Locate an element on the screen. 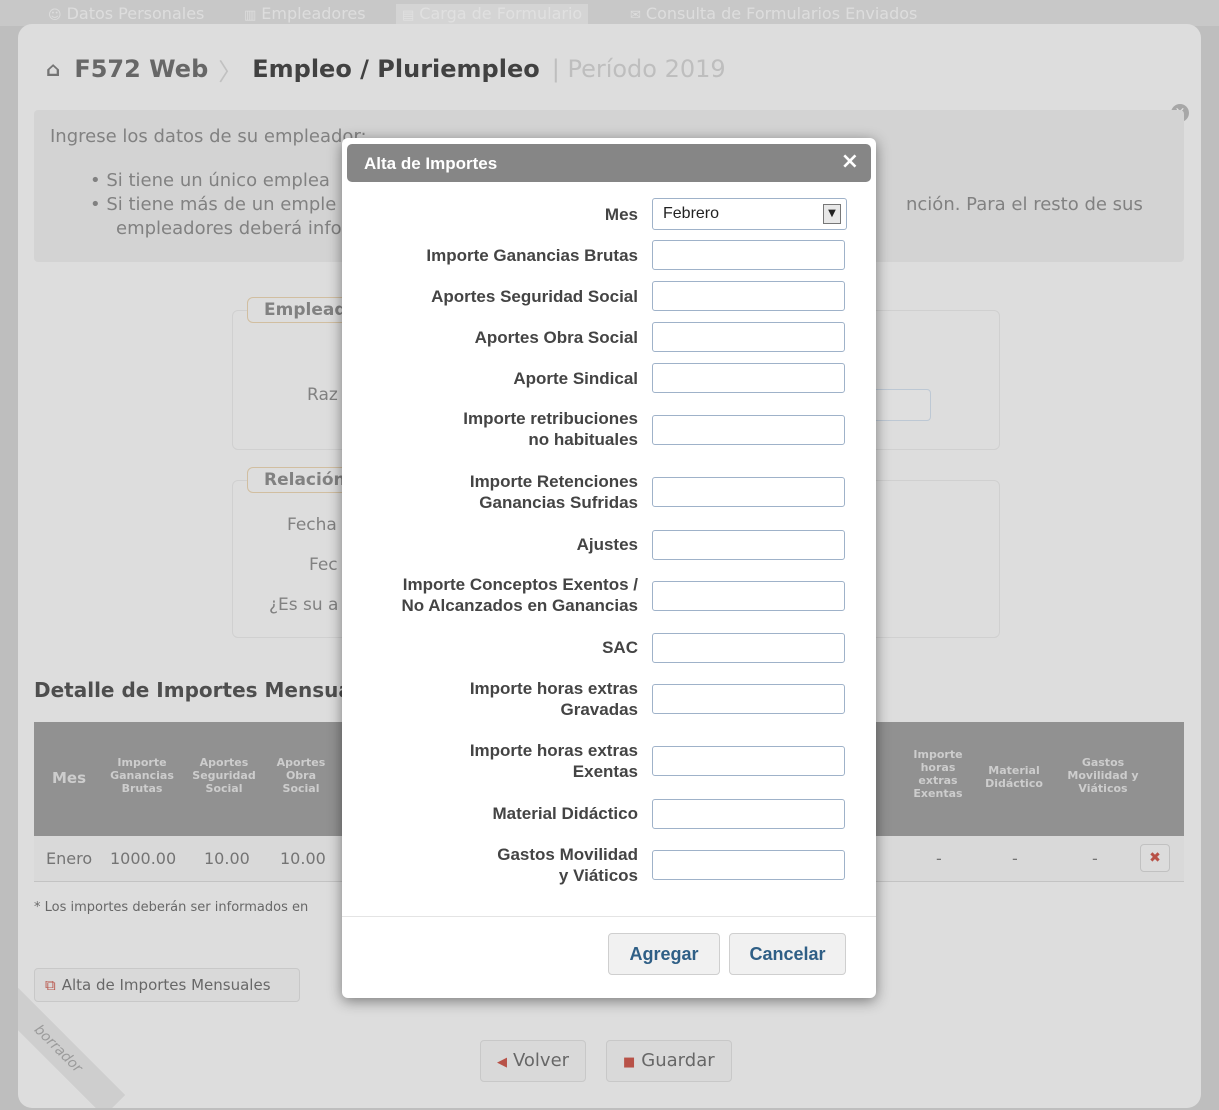 The height and width of the screenshot is (1110, 1219). row-horas-gravadas: Importe horas extras Gravadas is located at coordinates (609, 700).